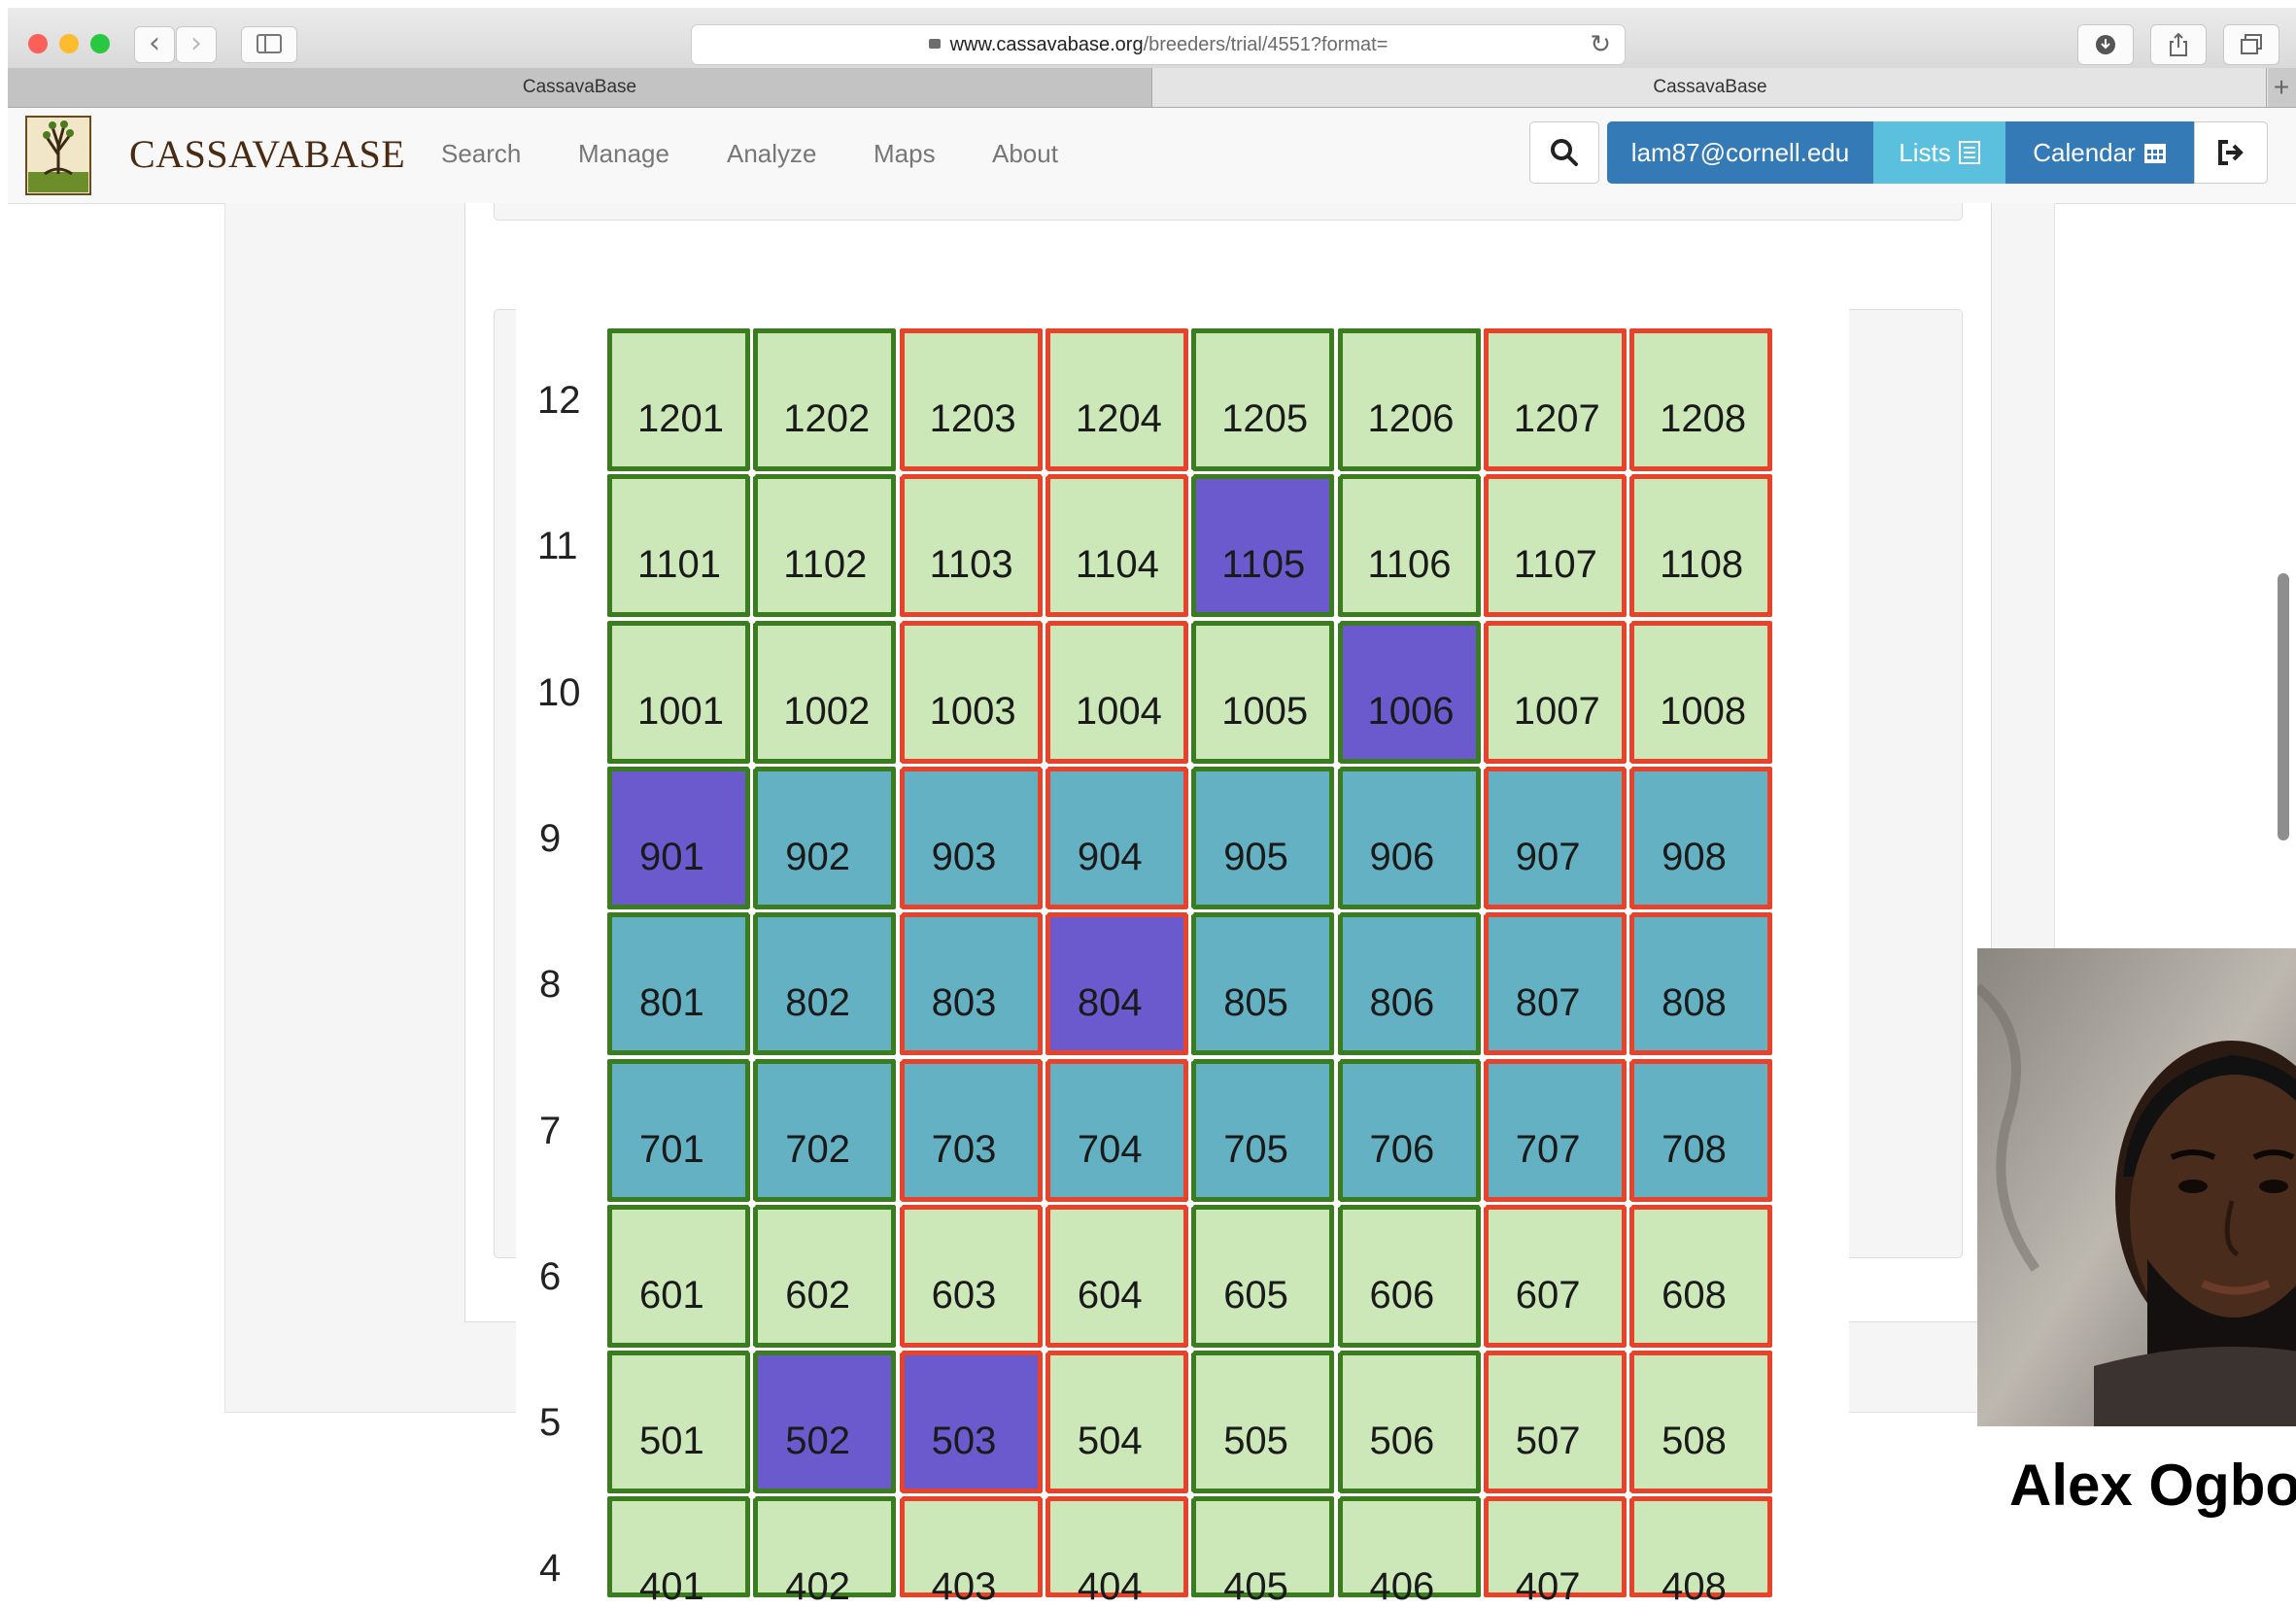 The image size is (2296, 1609). What do you see at coordinates (38, 43) in the screenshot?
I see `close-window-button` at bounding box center [38, 43].